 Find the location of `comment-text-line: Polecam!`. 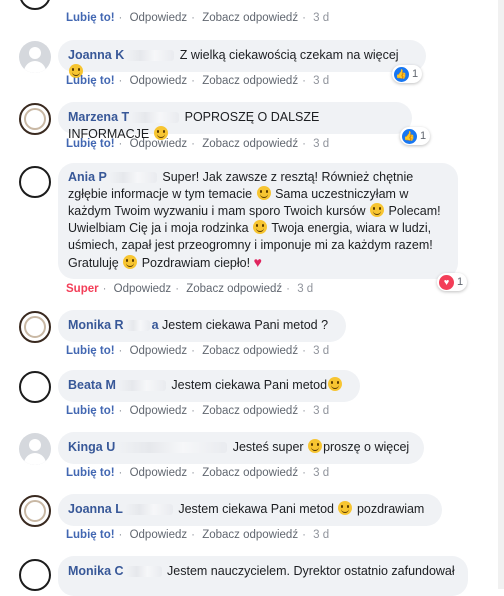

comment-text-line: Polecam! is located at coordinates (413, 211).